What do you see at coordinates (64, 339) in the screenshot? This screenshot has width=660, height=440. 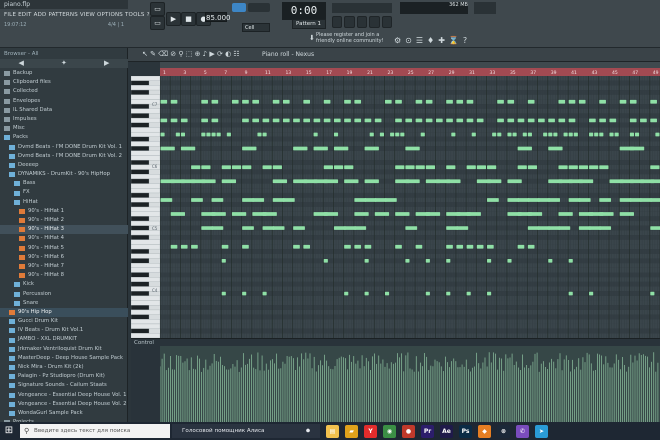 I see `browser-item: JAMBO - XXL DRUMKIT` at bounding box center [64, 339].